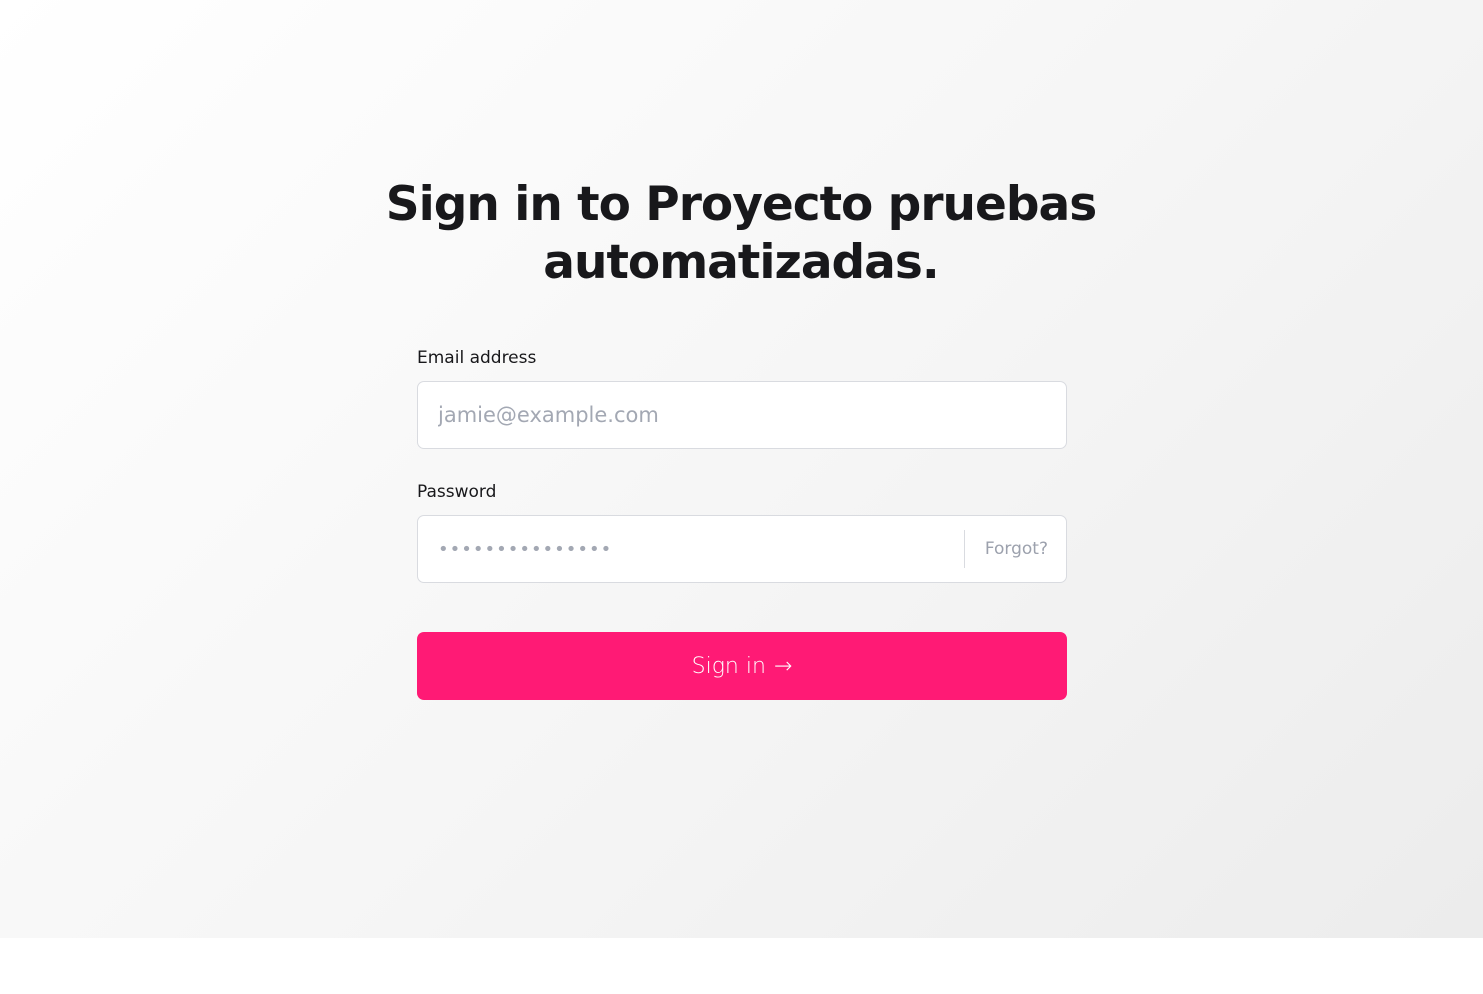 The image size is (1483, 994). What do you see at coordinates (457, 492) in the screenshot?
I see `password-label: Password` at bounding box center [457, 492].